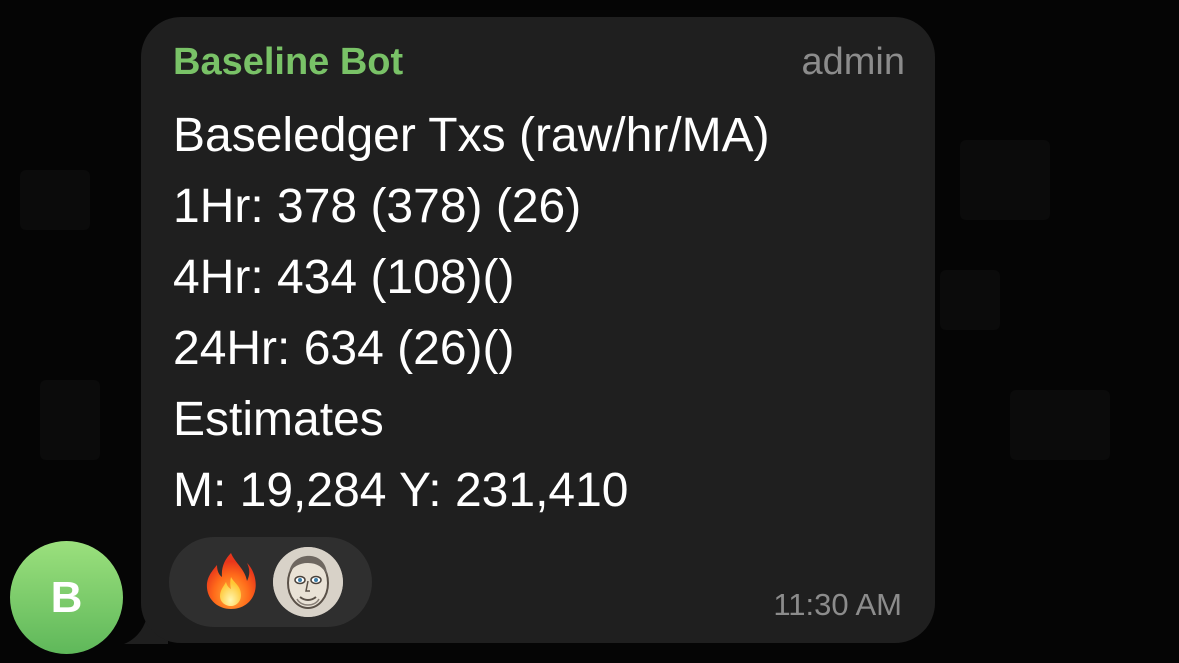  What do you see at coordinates (471, 135) in the screenshot?
I see `message-line: Baseledger Txs (raw/hr/MA)` at bounding box center [471, 135].